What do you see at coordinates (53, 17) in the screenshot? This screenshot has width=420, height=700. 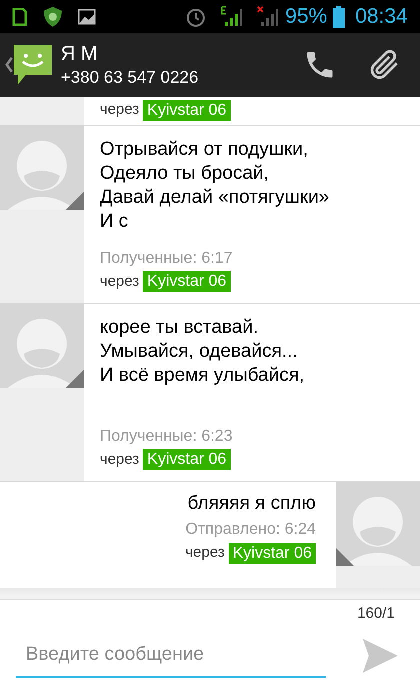 I see `shield-icon` at bounding box center [53, 17].